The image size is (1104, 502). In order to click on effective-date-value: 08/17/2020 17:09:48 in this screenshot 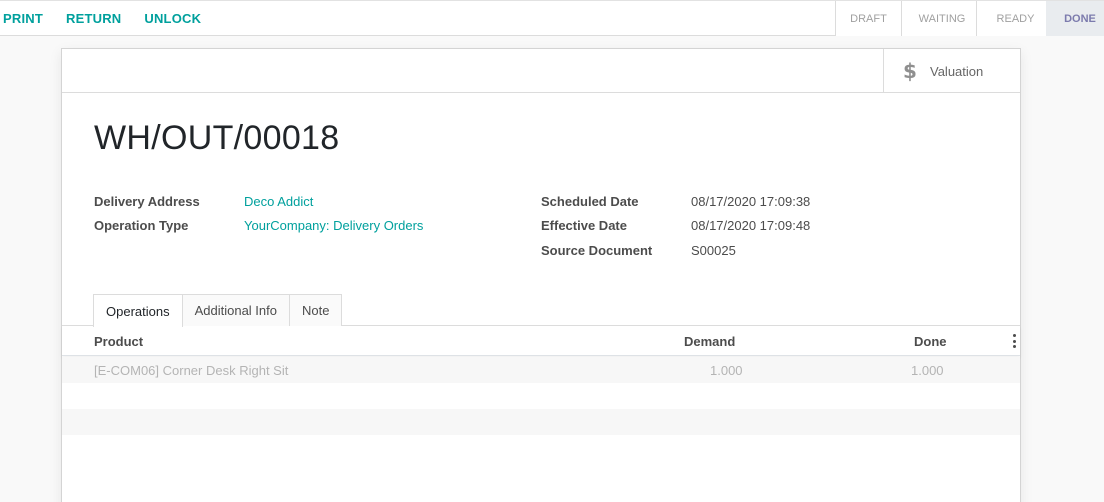, I will do `click(751, 225)`.